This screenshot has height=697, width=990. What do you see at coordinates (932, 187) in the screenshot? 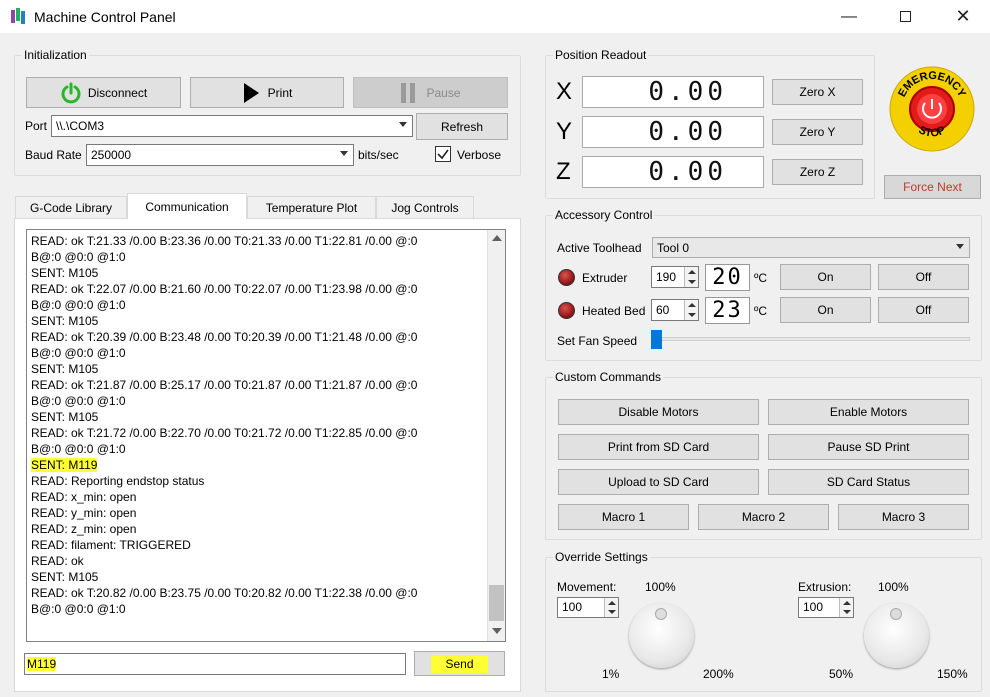
I see `force-next-button: Force Next` at bounding box center [932, 187].